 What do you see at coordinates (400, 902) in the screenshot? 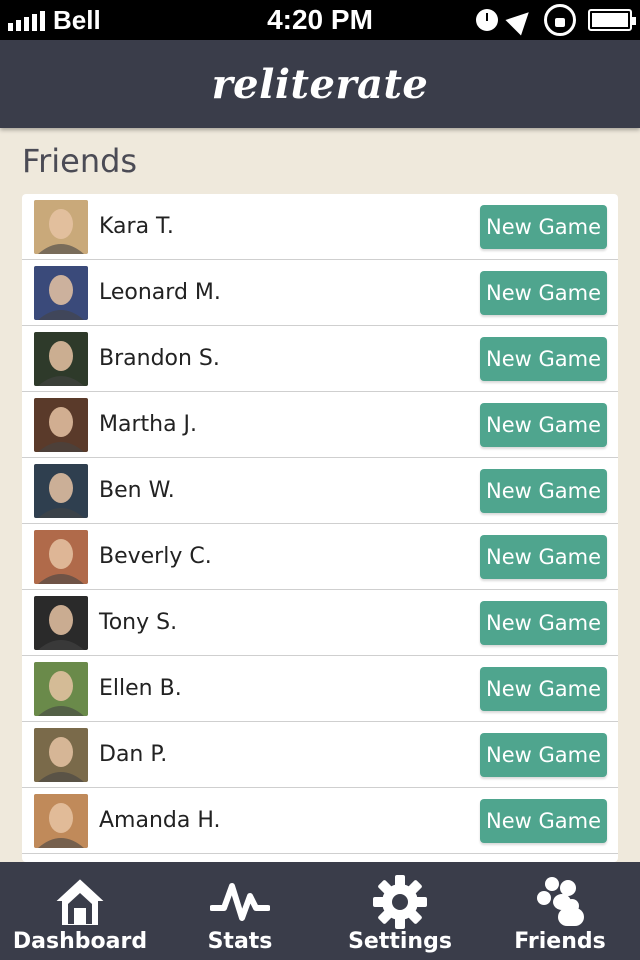
I see `gear-icon` at bounding box center [400, 902].